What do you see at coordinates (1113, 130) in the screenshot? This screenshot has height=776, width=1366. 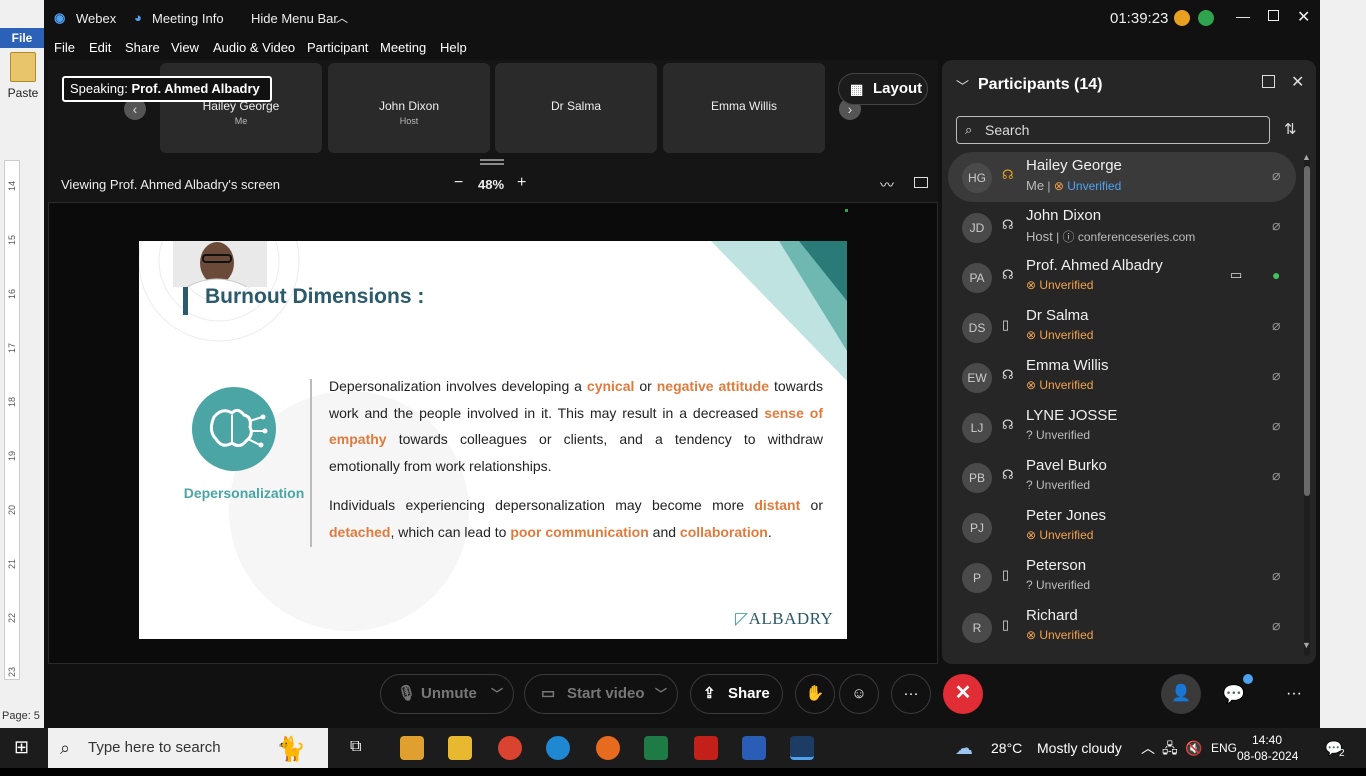 I see `participant-search-input: ⌕ Search` at bounding box center [1113, 130].